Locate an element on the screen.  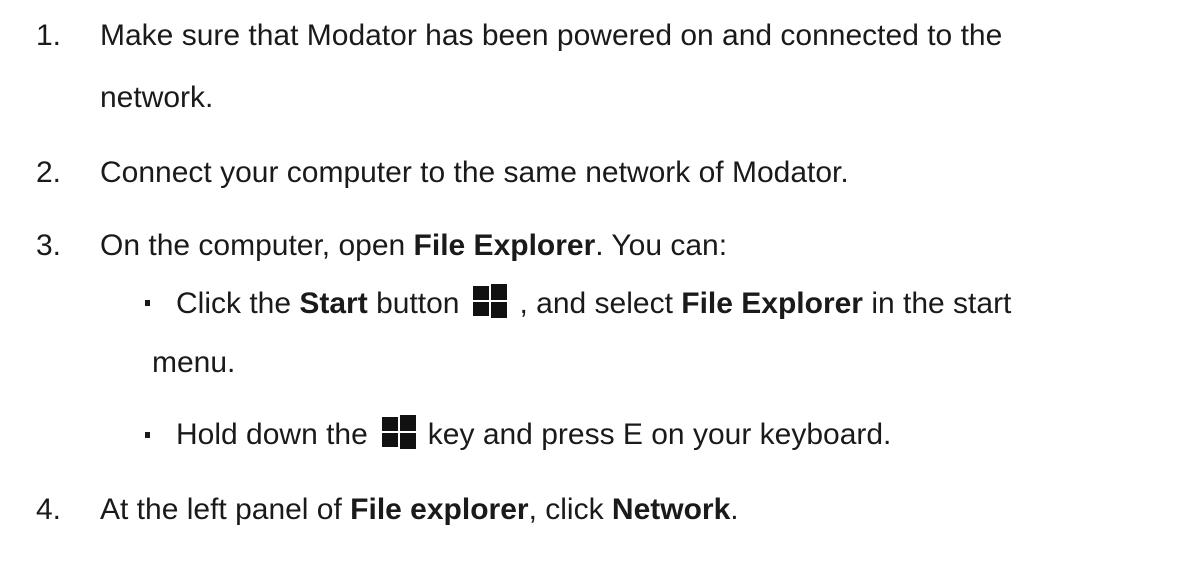
bullet-2-post: key and press E on your keyboard. is located at coordinates (659, 434).